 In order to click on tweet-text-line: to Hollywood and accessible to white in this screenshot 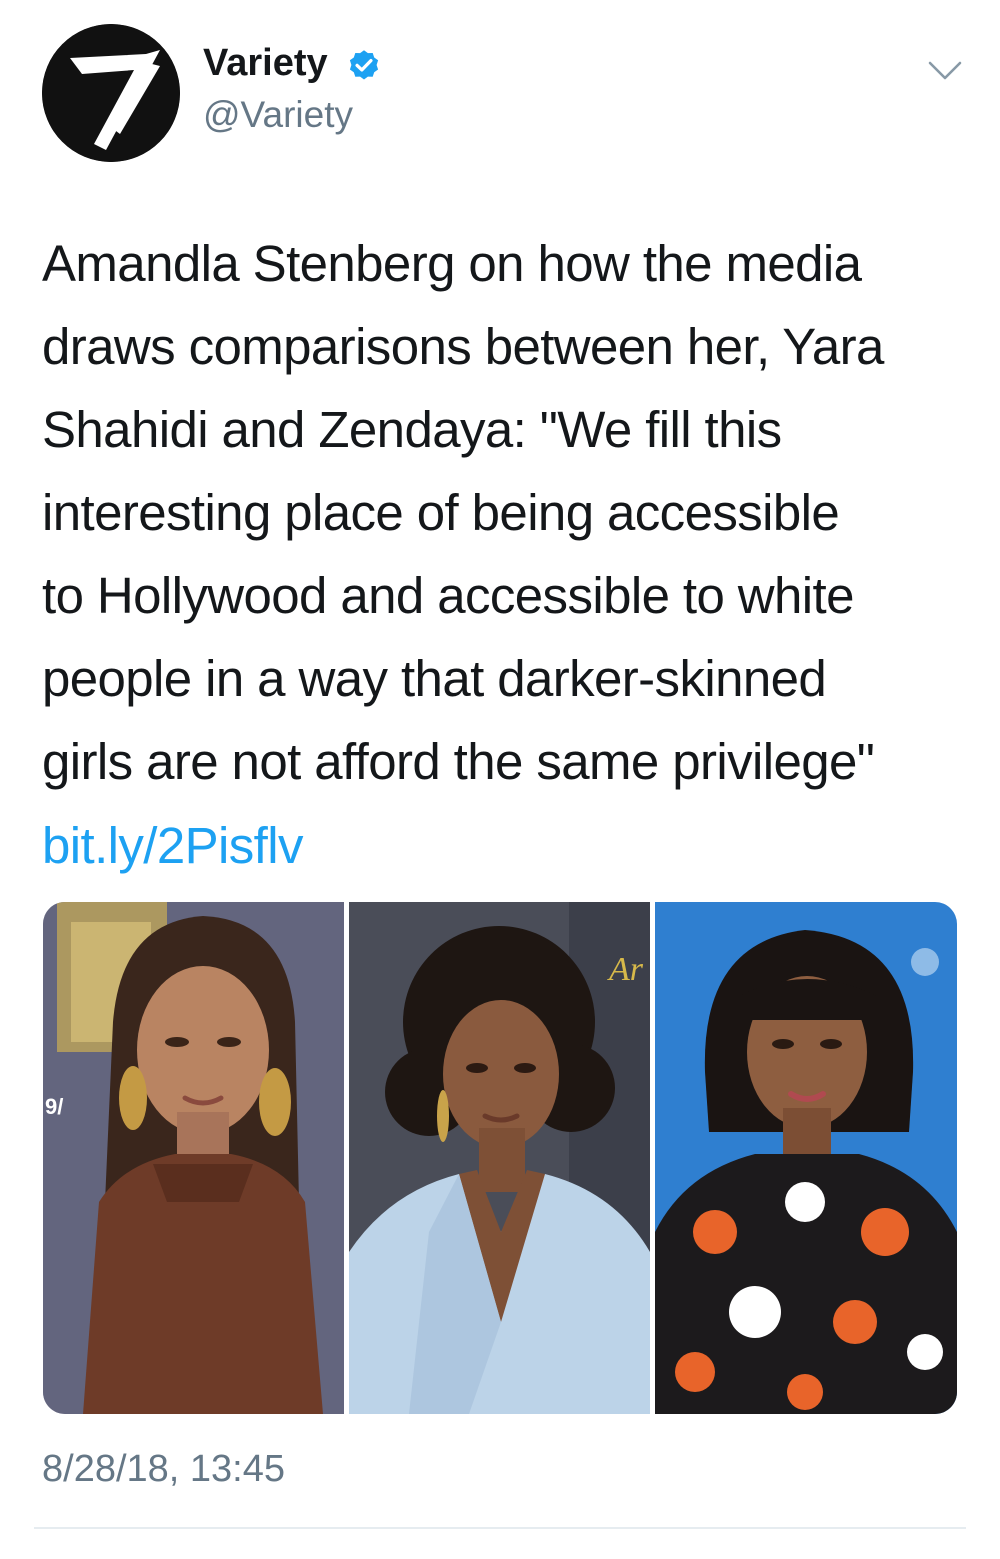, I will do `click(448, 595)`.